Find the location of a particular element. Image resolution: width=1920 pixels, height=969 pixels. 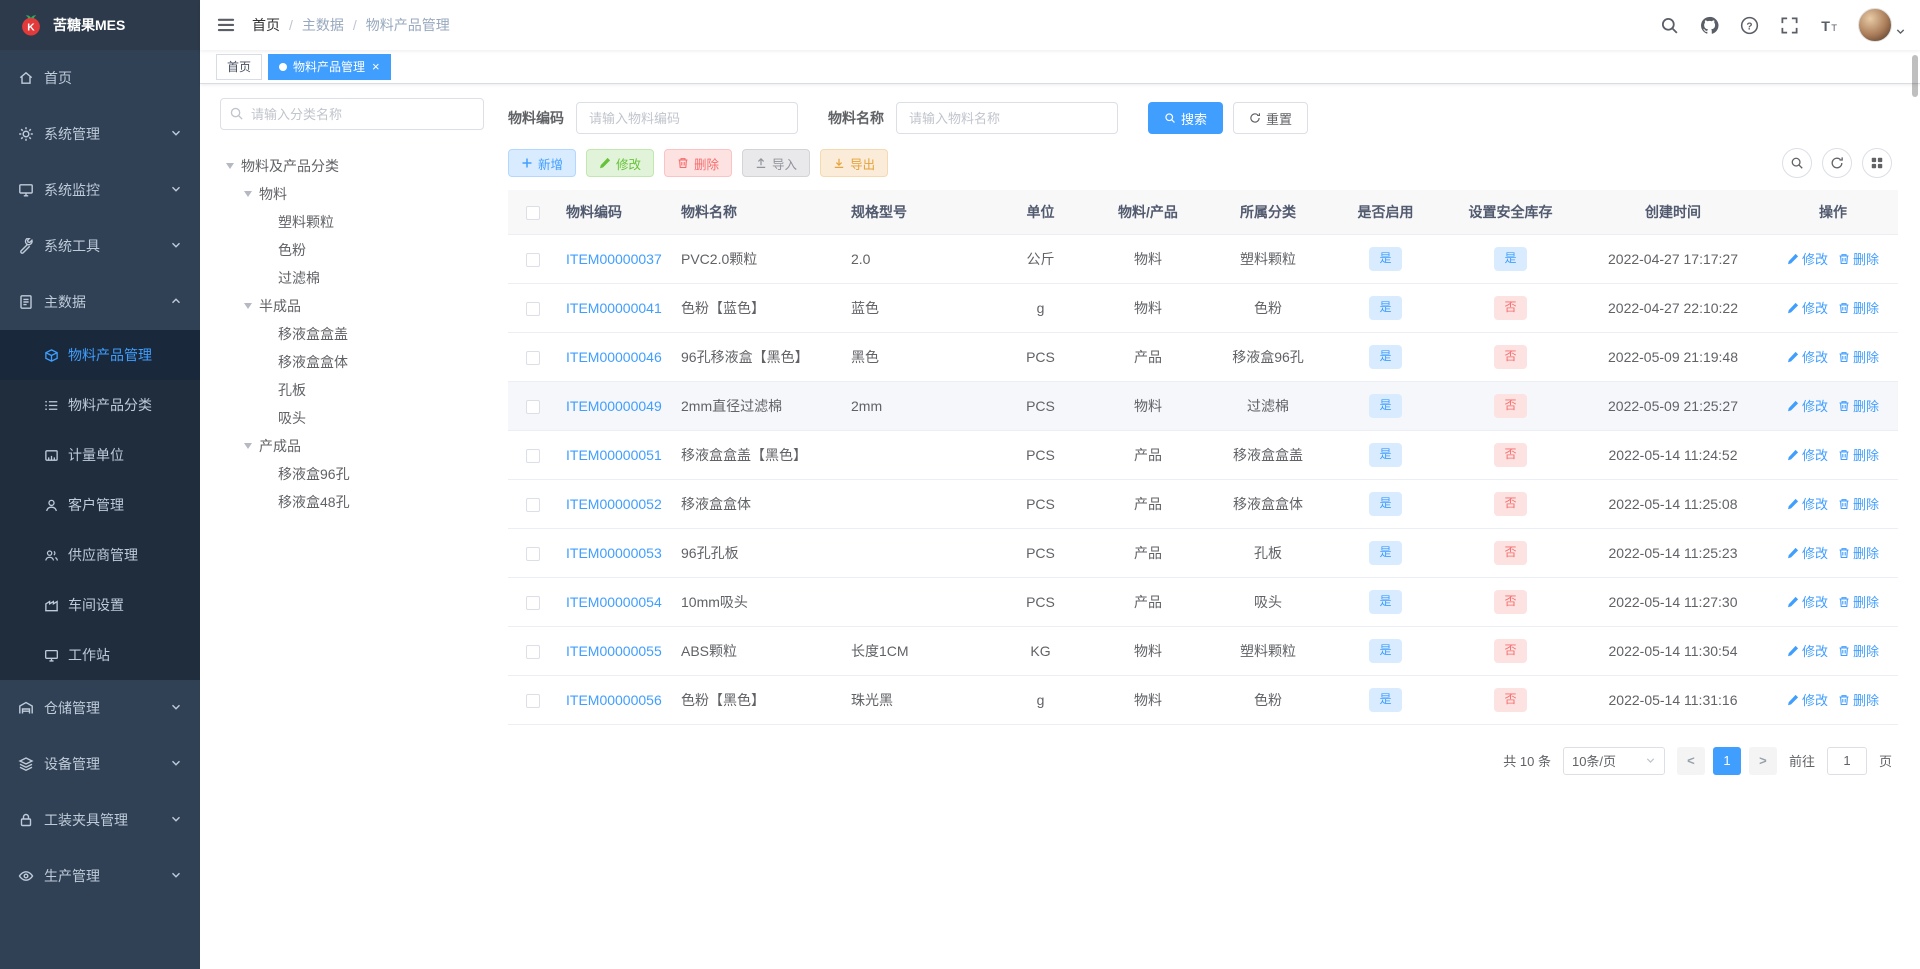

next-page-button: > is located at coordinates (1762, 760).